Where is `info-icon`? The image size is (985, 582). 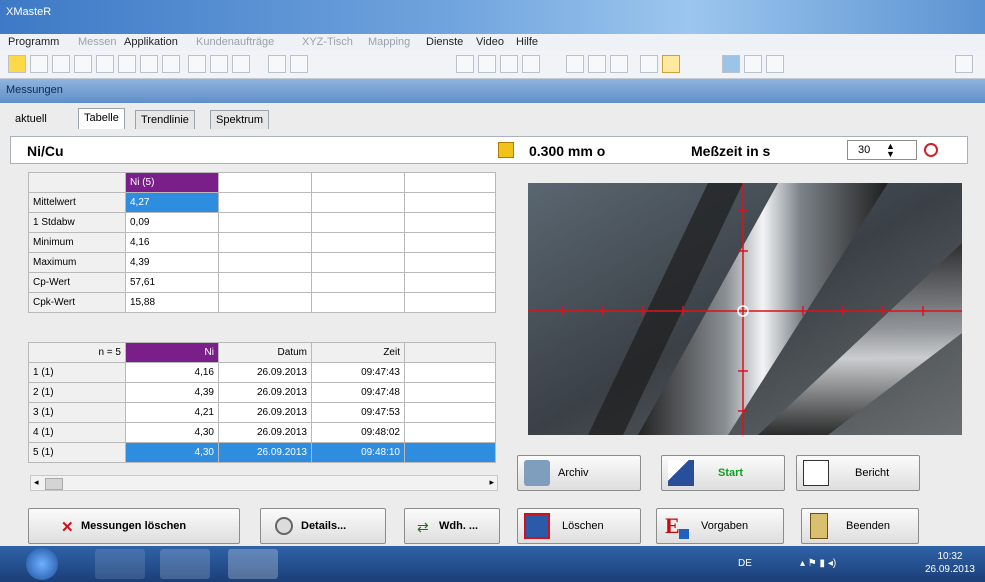
info-icon is located at coordinates (619, 64).